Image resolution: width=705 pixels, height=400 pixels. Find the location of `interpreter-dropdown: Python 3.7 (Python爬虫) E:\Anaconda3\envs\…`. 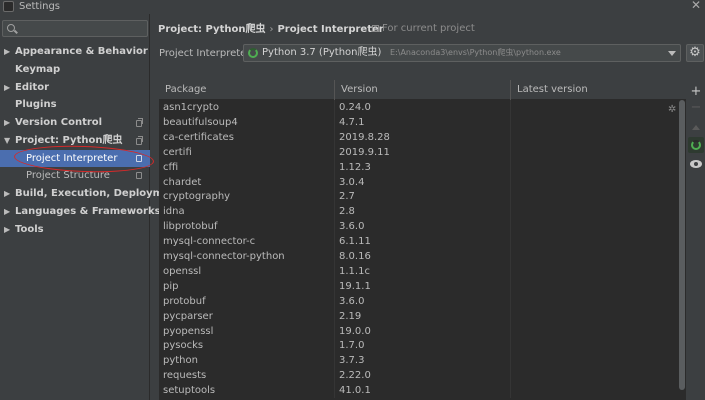

interpreter-dropdown: Python 3.7 (Python爬虫) E:\Anaconda3\envs\… is located at coordinates (462, 53).